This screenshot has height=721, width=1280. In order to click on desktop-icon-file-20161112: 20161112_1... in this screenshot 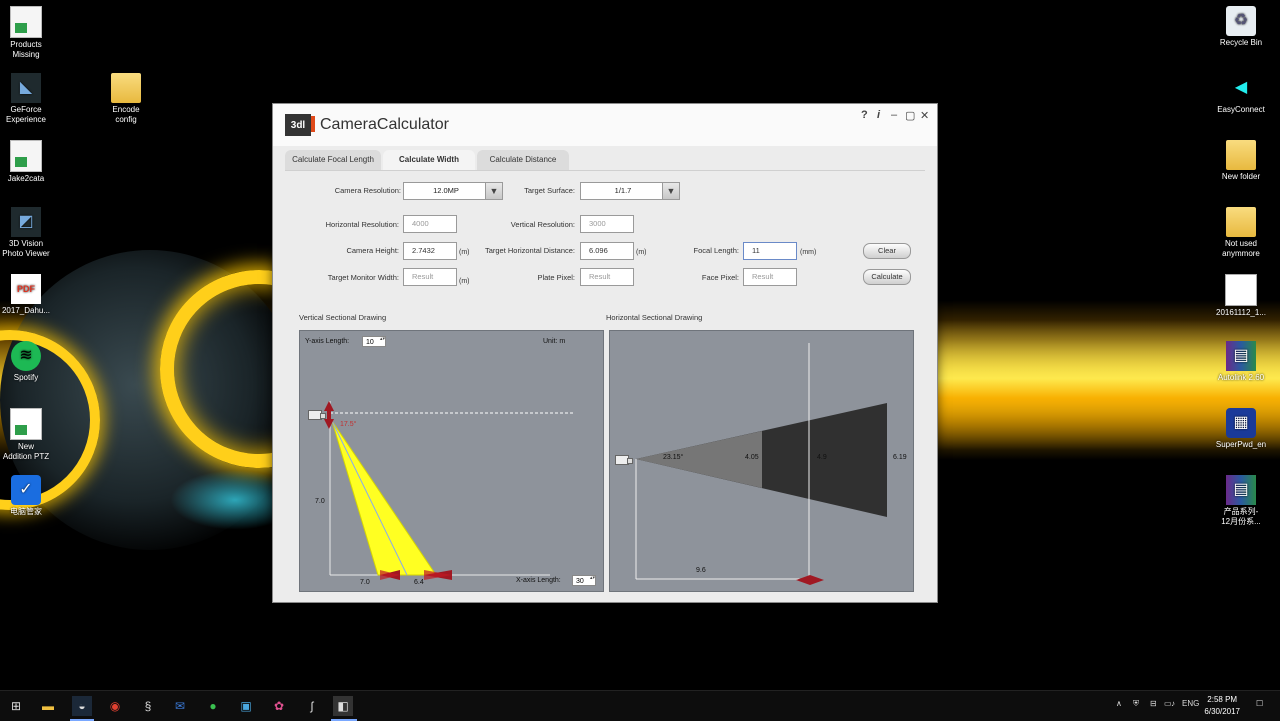, I will do `click(1241, 296)`.